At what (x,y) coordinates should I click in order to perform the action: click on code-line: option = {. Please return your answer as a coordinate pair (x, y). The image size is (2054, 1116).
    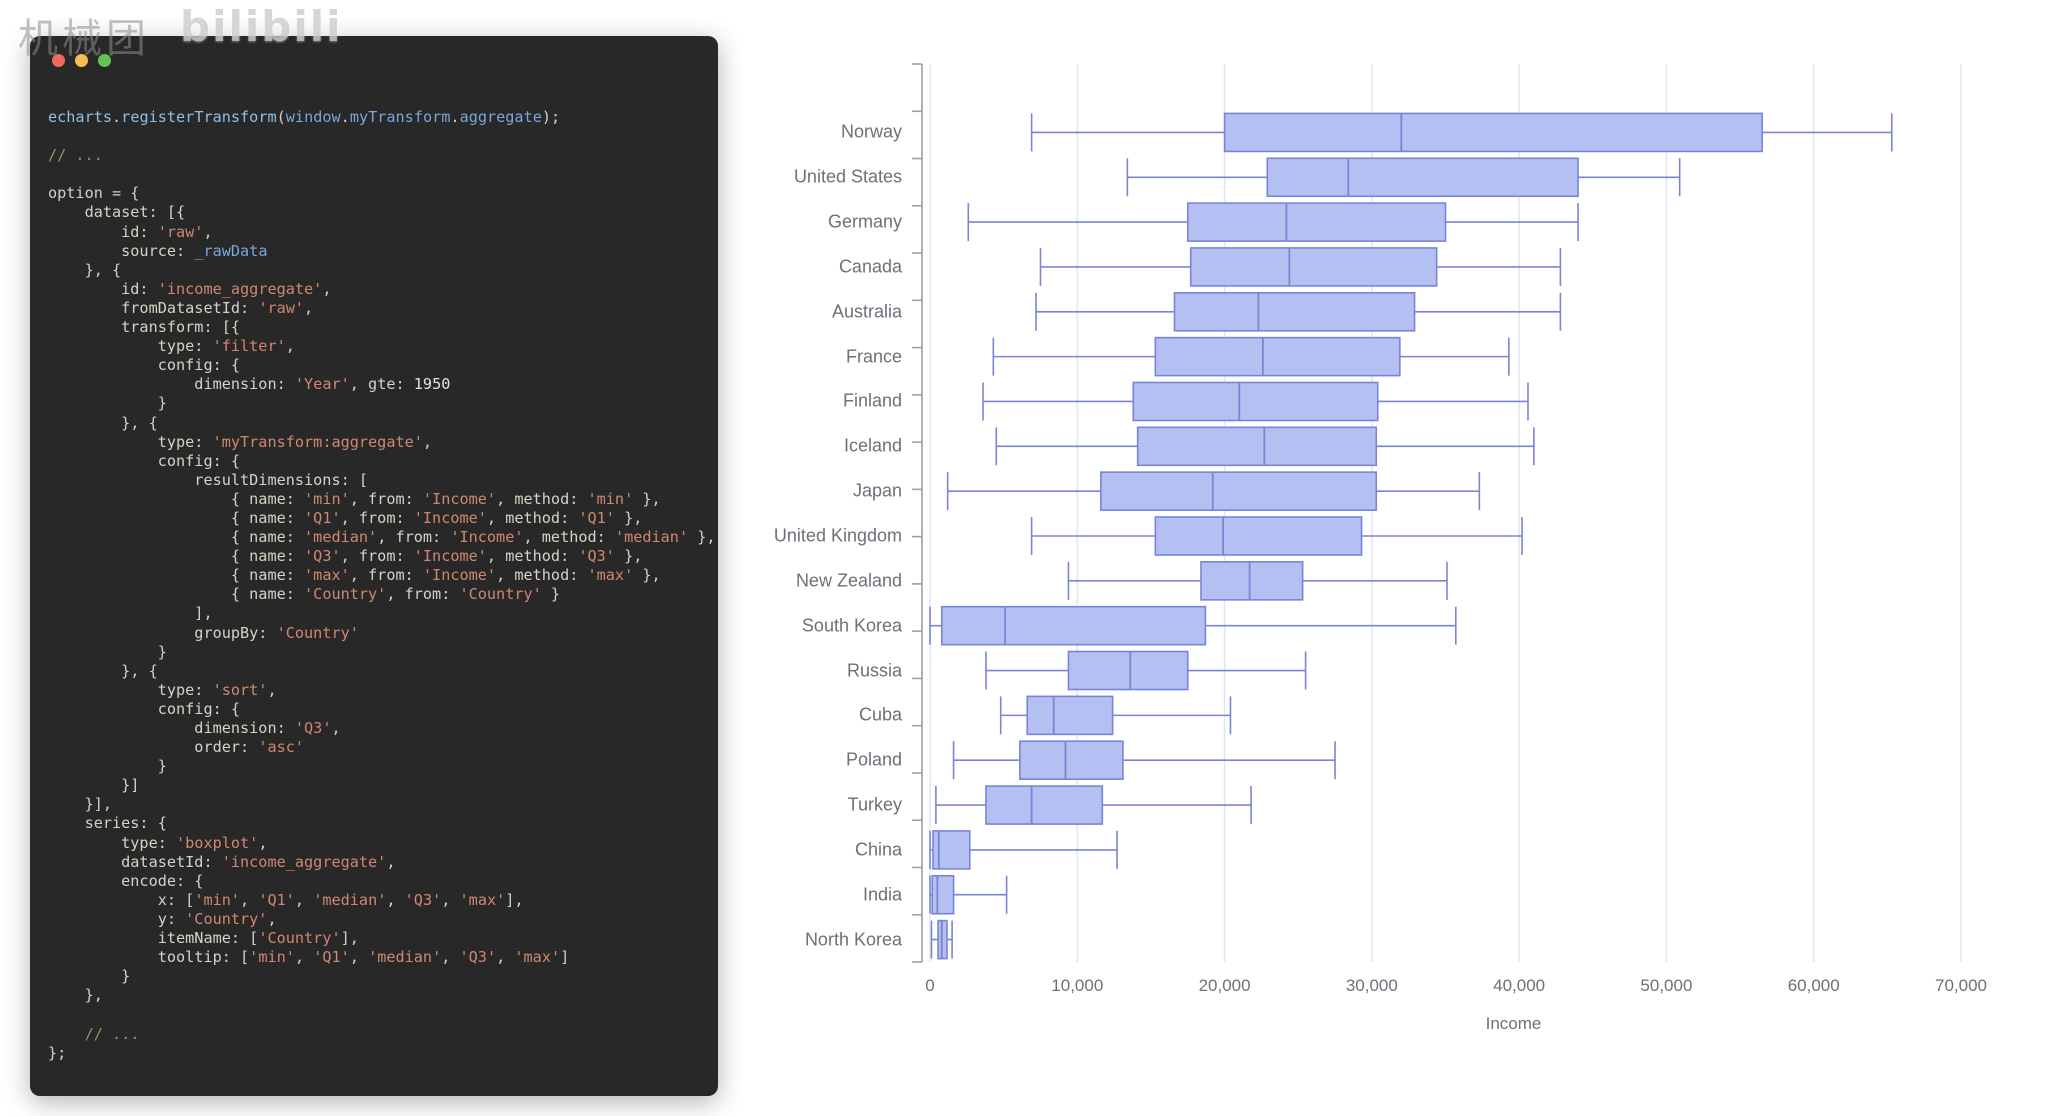
    Looking at the image, I should click on (94, 193).